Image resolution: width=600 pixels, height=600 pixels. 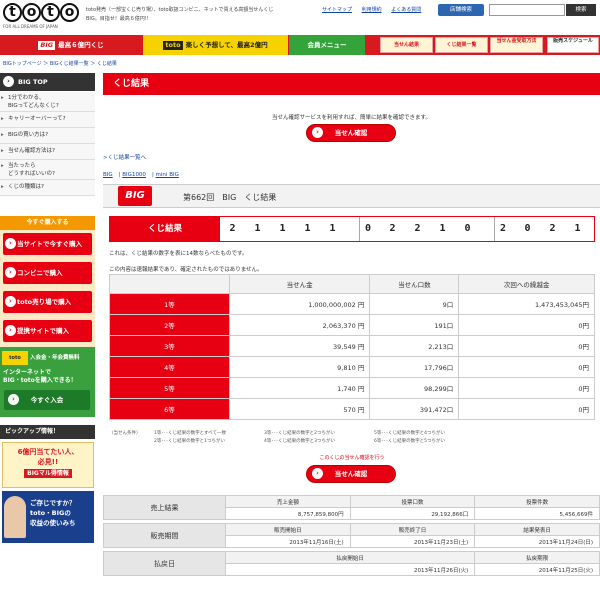 I want to click on period-subheader: 結果発表日, so click(x=537, y=529).